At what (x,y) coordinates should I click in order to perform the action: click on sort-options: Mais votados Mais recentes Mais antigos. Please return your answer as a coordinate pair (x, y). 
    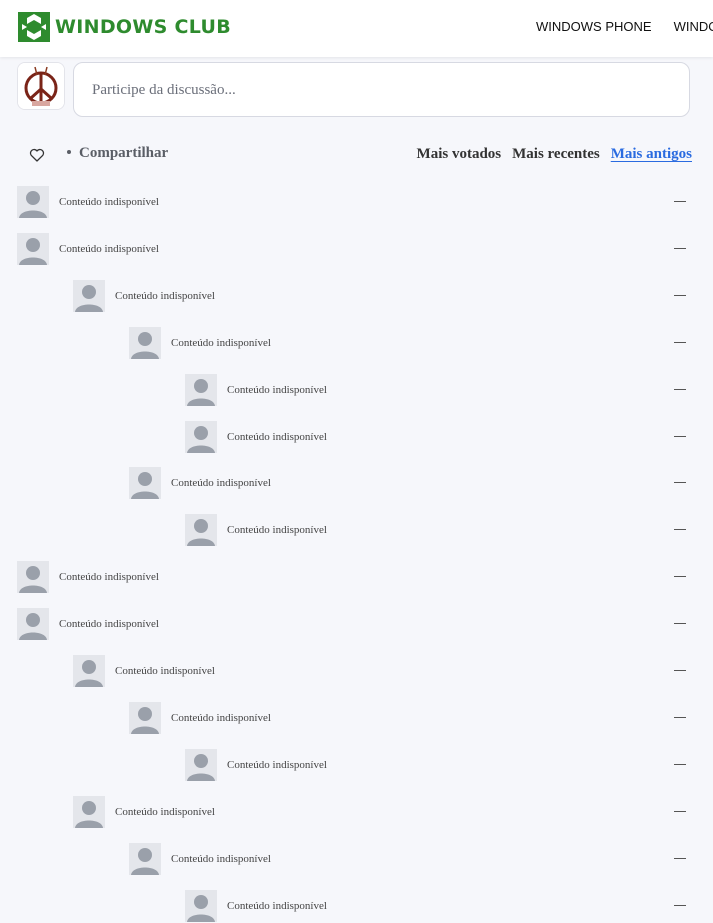
    Looking at the image, I should click on (549, 154).